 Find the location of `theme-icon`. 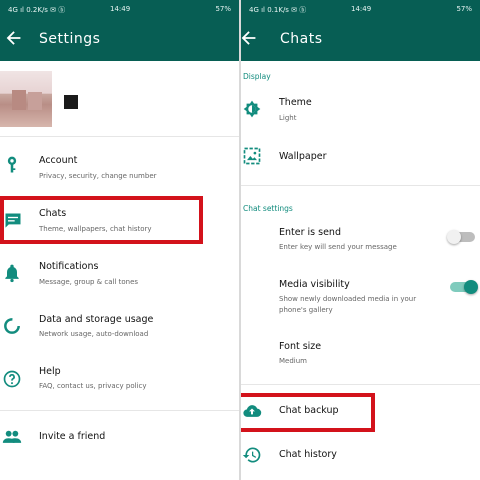

theme-icon is located at coordinates (252, 109).